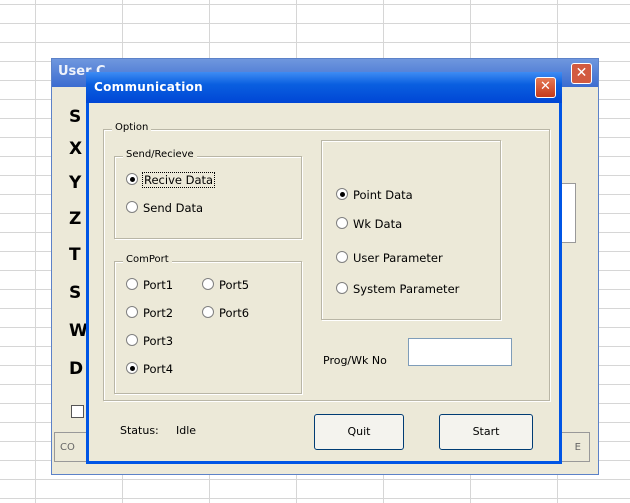  What do you see at coordinates (545, 87) in the screenshot?
I see `close-icon: ✕` at bounding box center [545, 87].